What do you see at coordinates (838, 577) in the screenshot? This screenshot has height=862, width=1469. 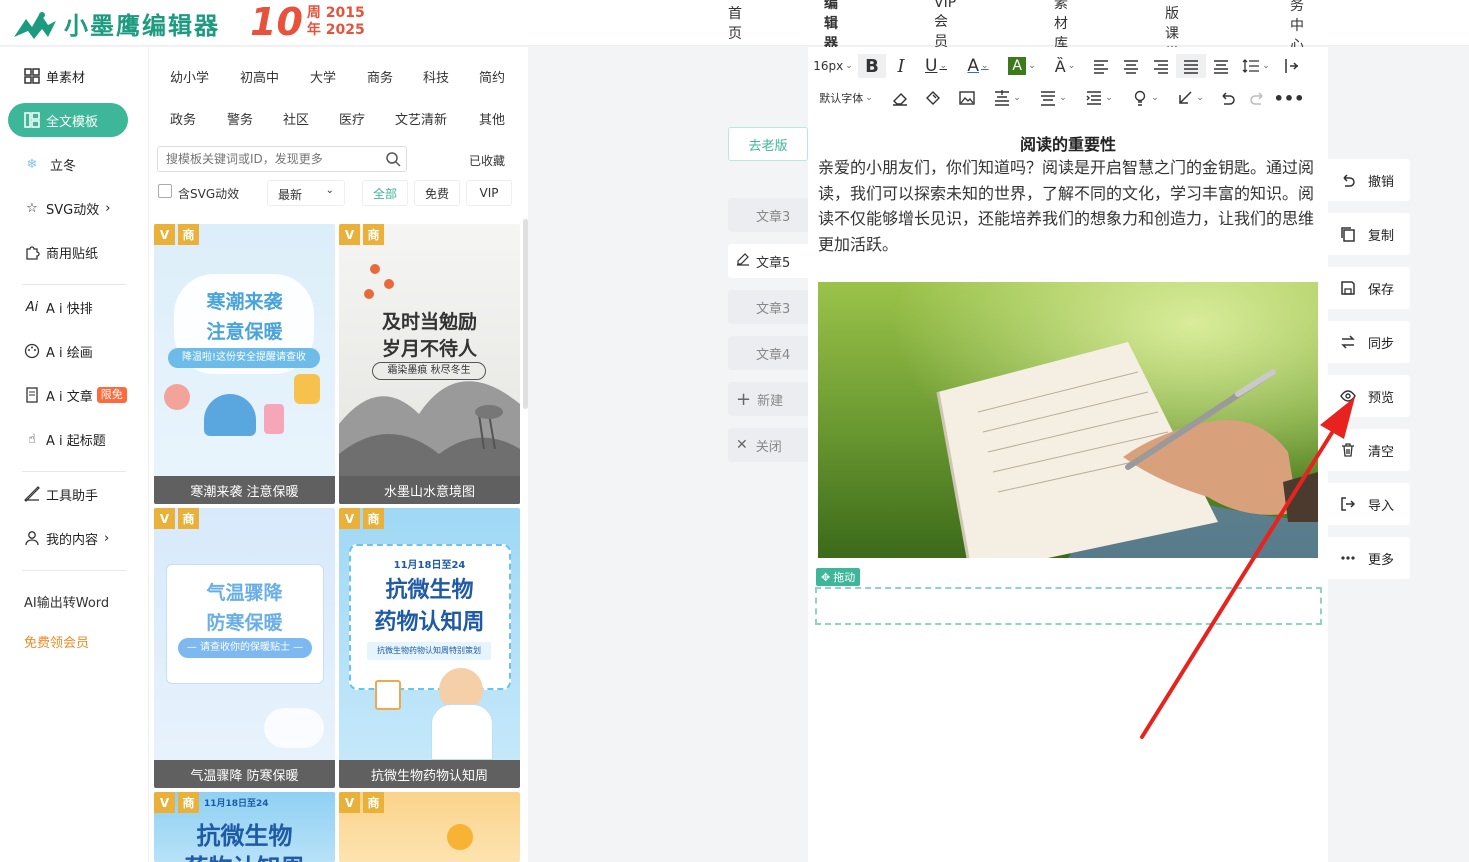 I see `drag-handle: ✥ 拖动` at bounding box center [838, 577].